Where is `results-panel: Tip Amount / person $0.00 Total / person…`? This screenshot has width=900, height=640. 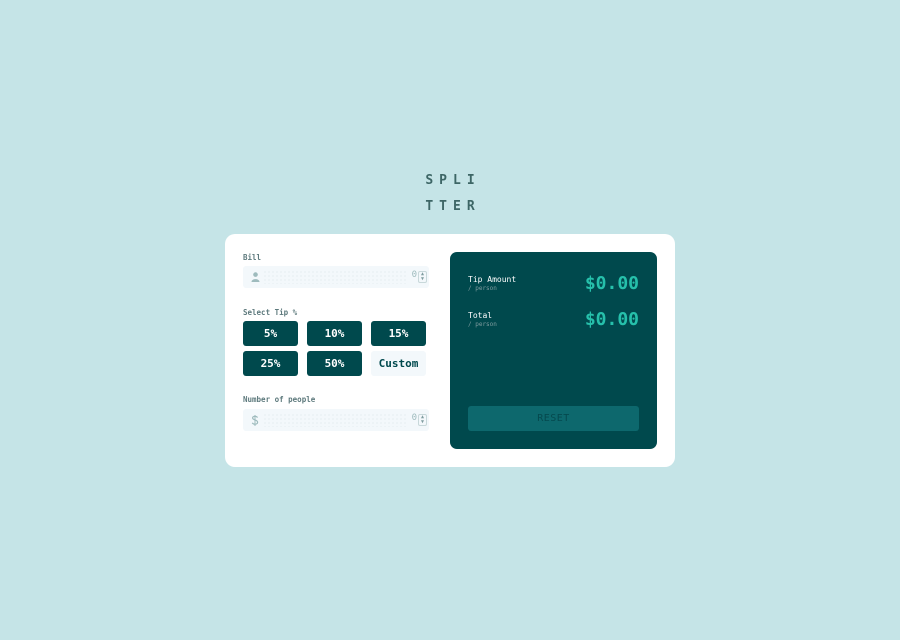
results-panel: Tip Amount / person $0.00 Total / person… is located at coordinates (553, 350).